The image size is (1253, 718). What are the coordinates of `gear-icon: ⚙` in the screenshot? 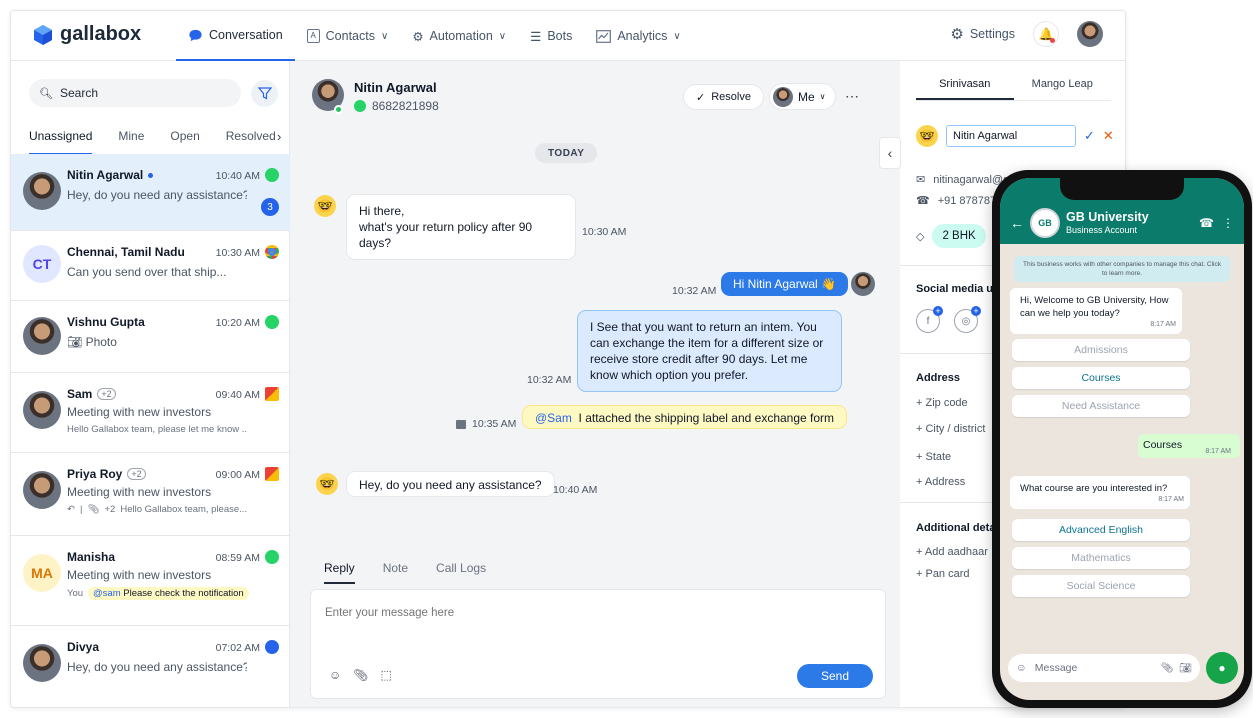 It's located at (957, 34).